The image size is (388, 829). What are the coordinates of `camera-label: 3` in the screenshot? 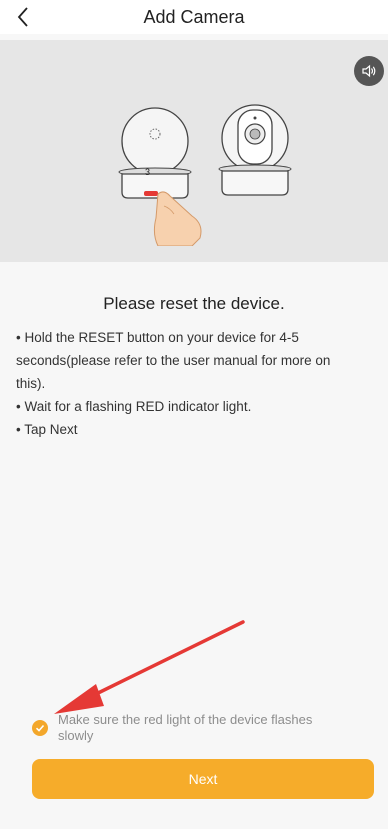 It's located at (147, 172).